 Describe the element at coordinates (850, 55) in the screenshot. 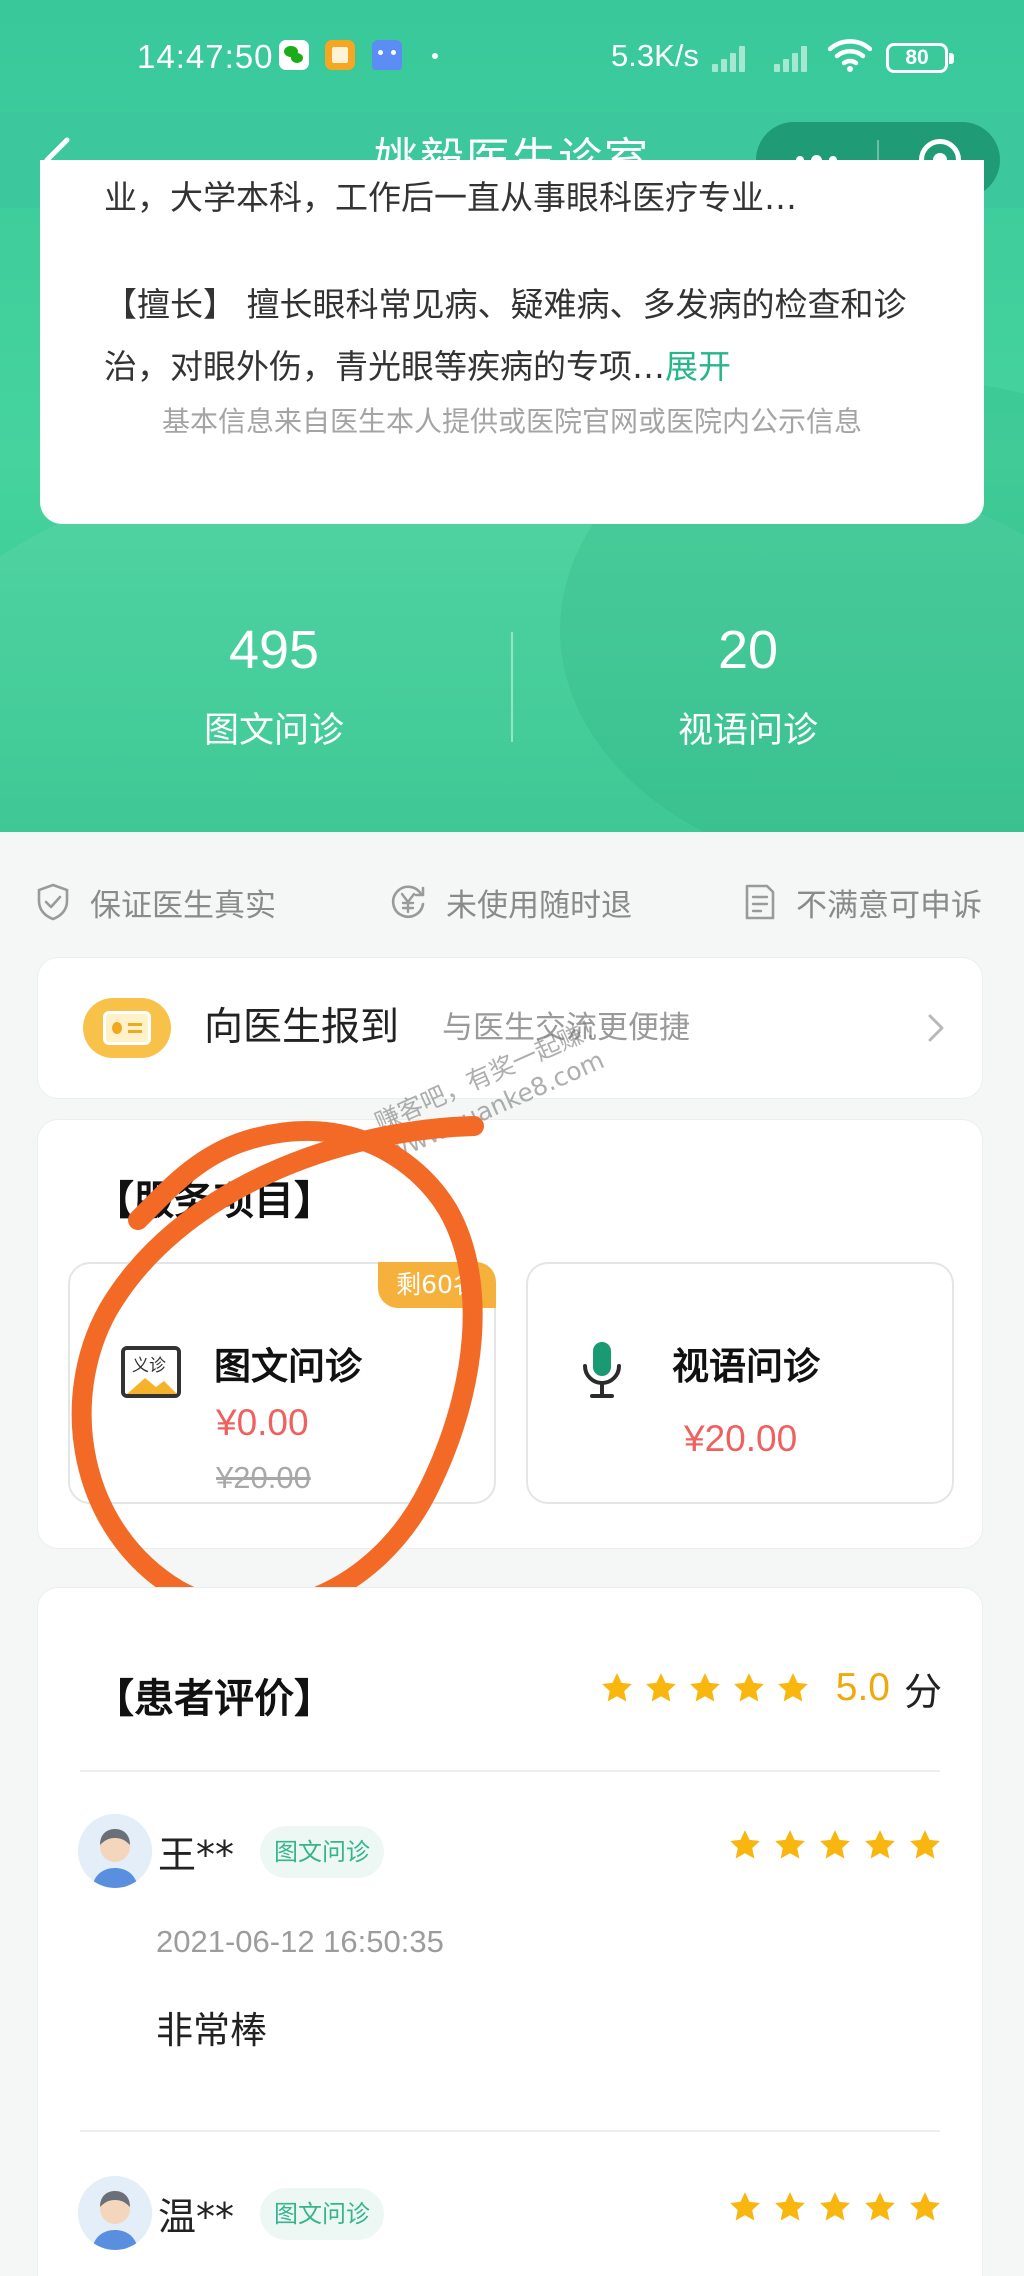

I see `wifi-icon` at that location.